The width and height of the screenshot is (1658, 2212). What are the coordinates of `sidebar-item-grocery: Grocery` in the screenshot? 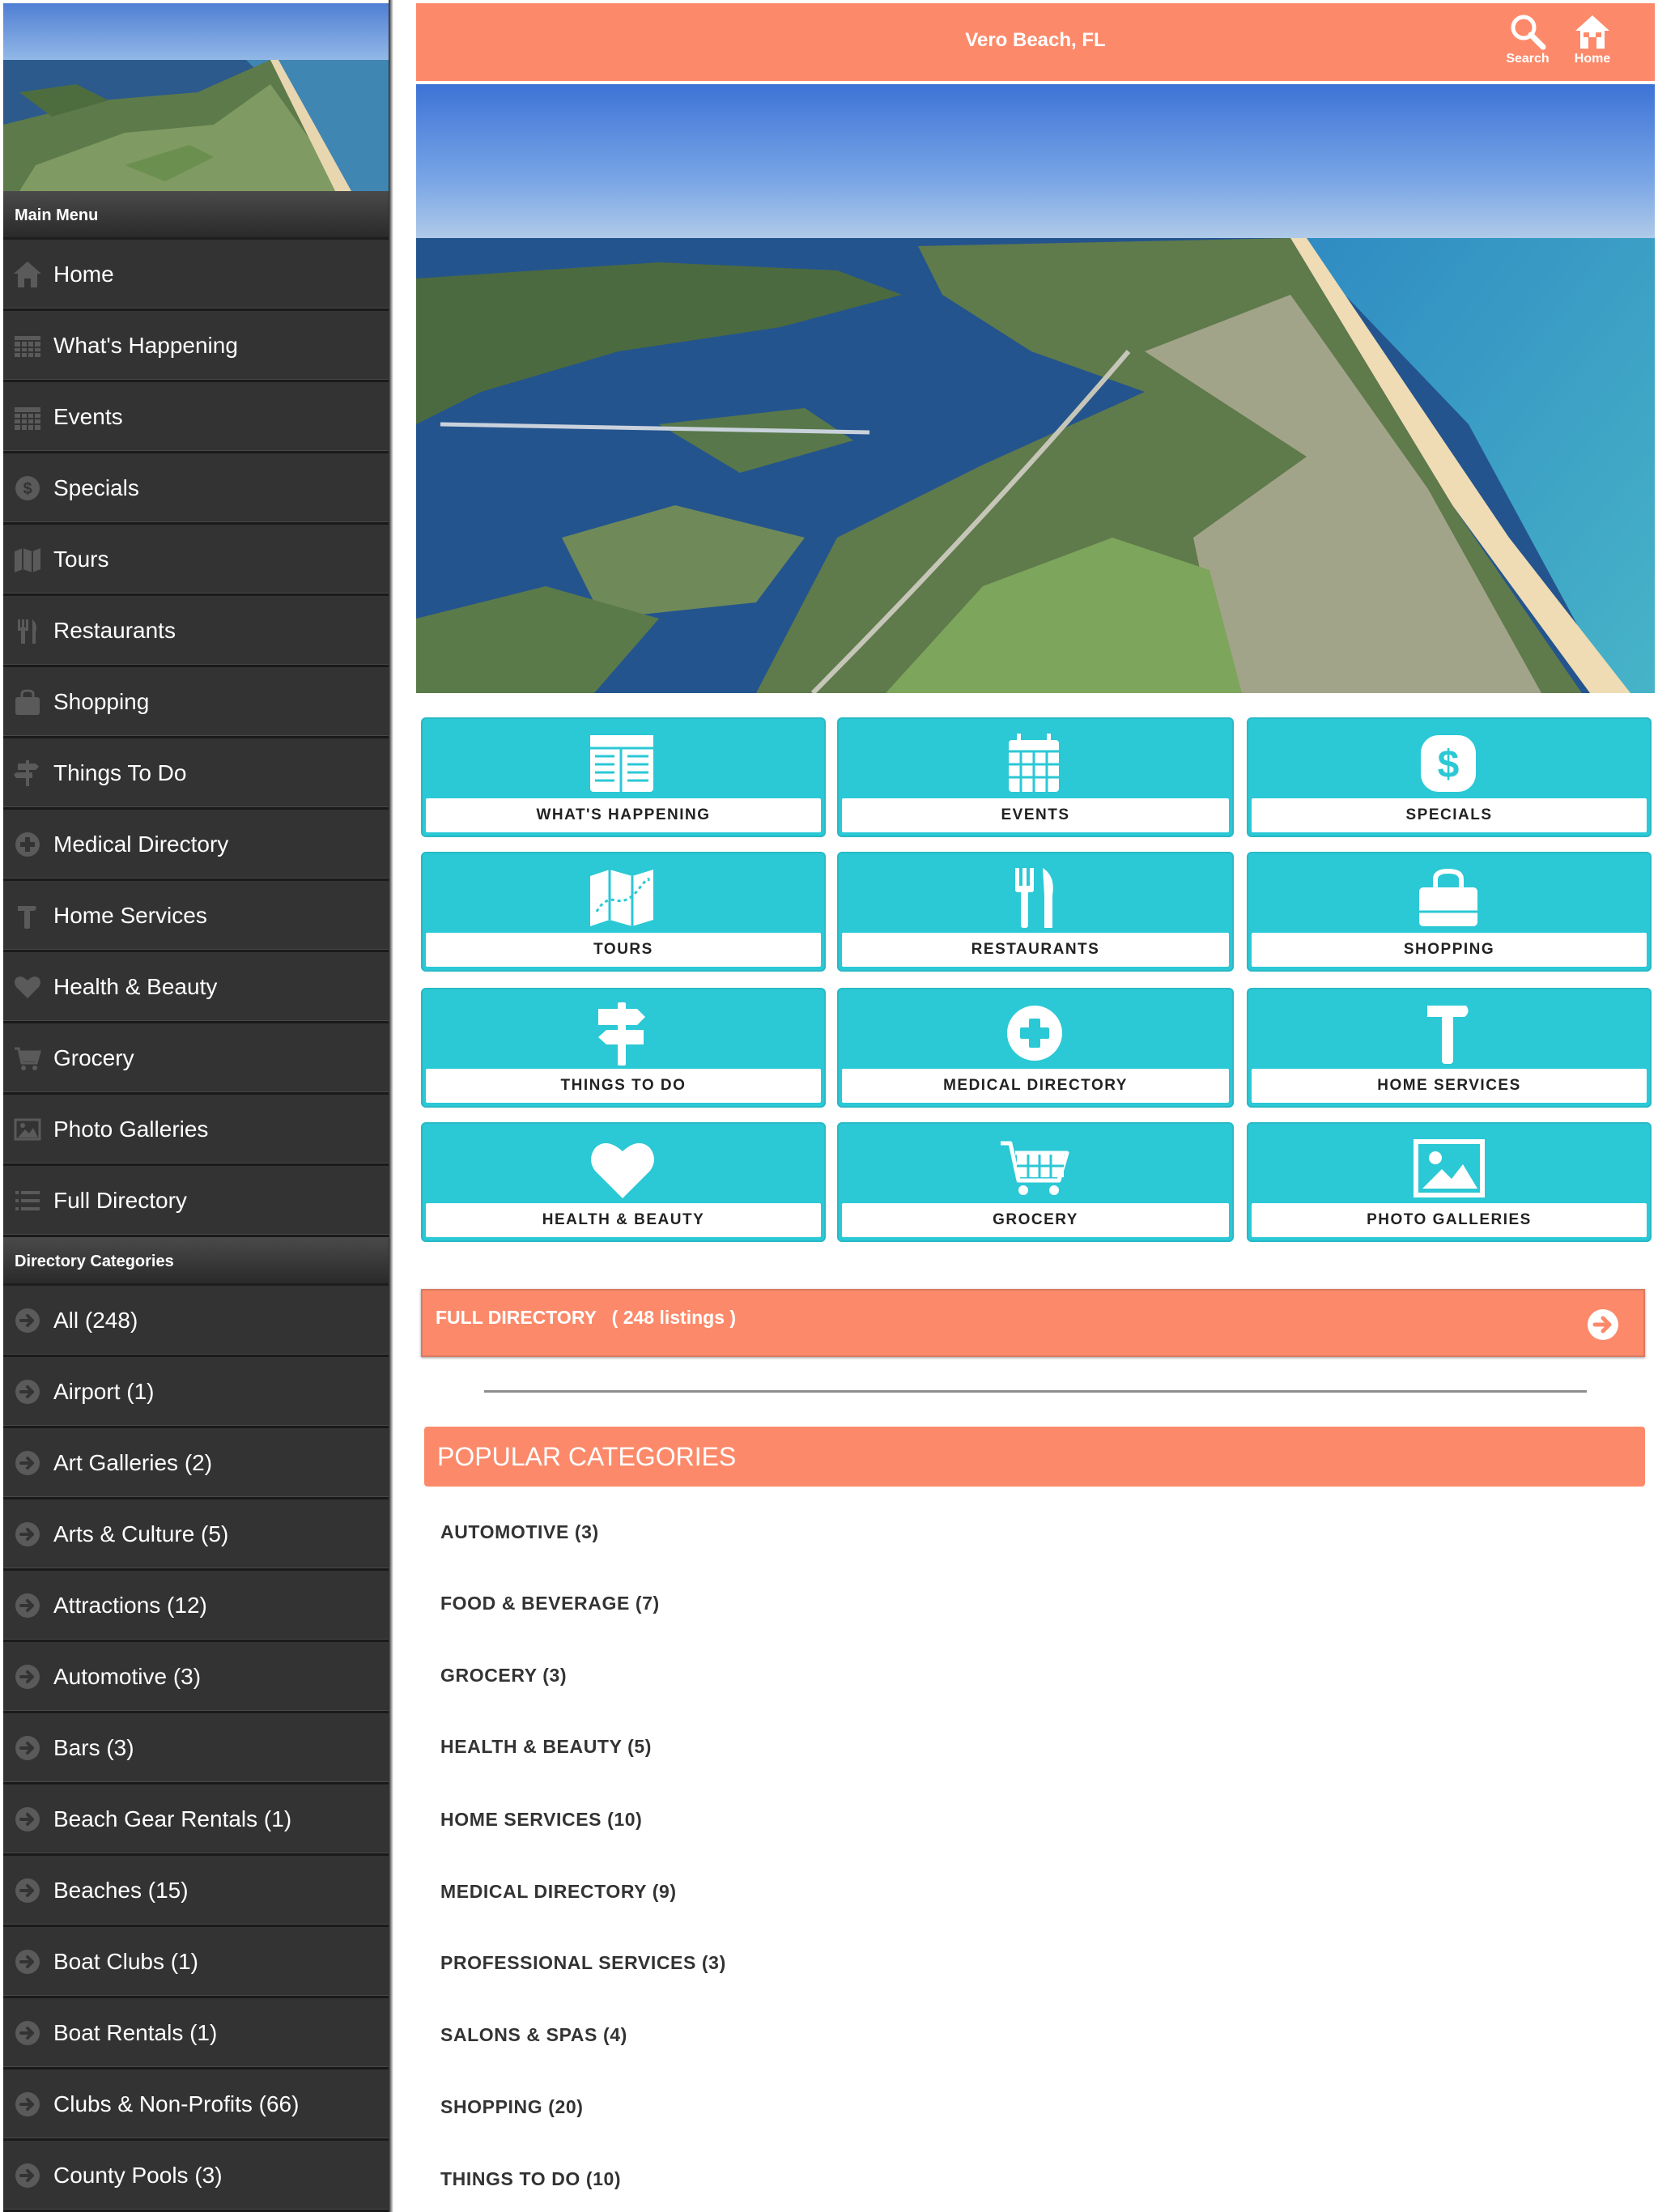 It's located at (196, 1059).